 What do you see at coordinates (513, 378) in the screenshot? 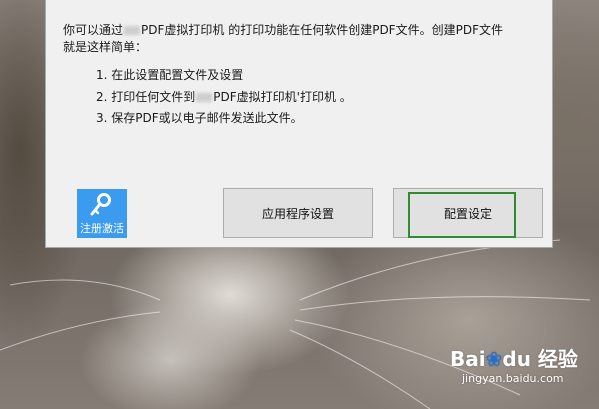
I see `watermark-url: jingyan.baidu.com` at bounding box center [513, 378].